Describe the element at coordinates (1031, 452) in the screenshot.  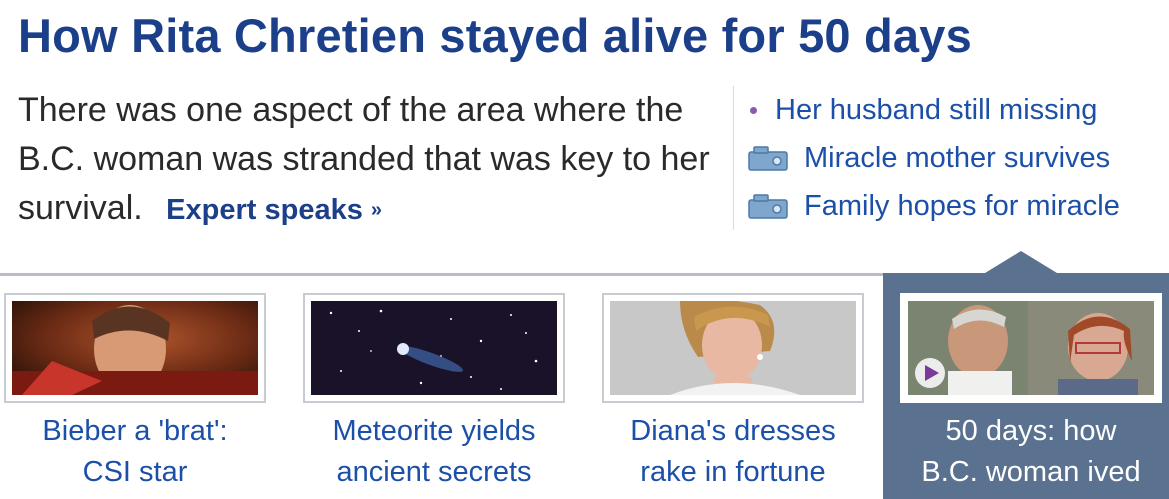
I see `tile-caption: 50 days: how B.C. woman ived` at that location.